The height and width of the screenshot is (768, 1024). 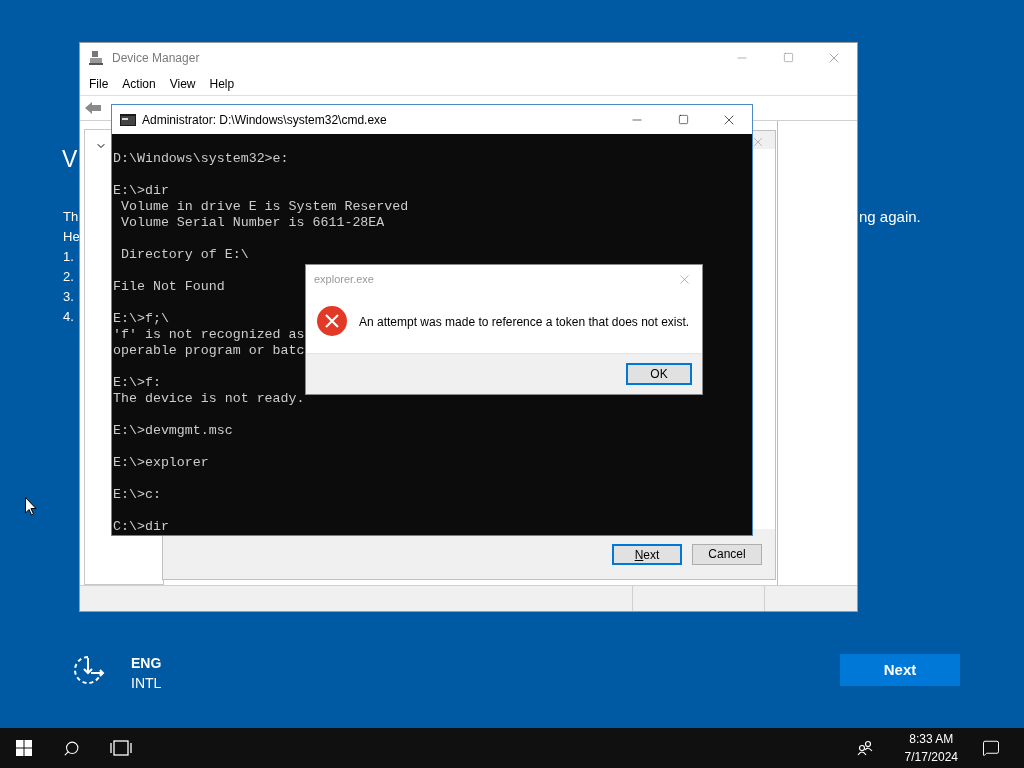 What do you see at coordinates (88, 670) in the screenshot?
I see `accessibility-icon` at bounding box center [88, 670].